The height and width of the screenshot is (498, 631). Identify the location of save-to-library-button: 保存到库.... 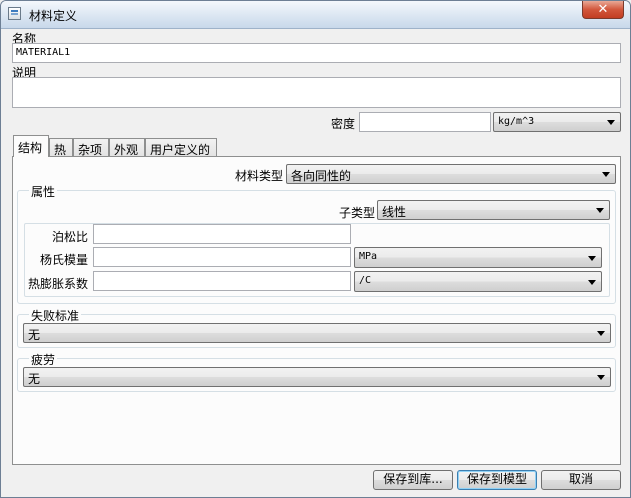
(413, 480).